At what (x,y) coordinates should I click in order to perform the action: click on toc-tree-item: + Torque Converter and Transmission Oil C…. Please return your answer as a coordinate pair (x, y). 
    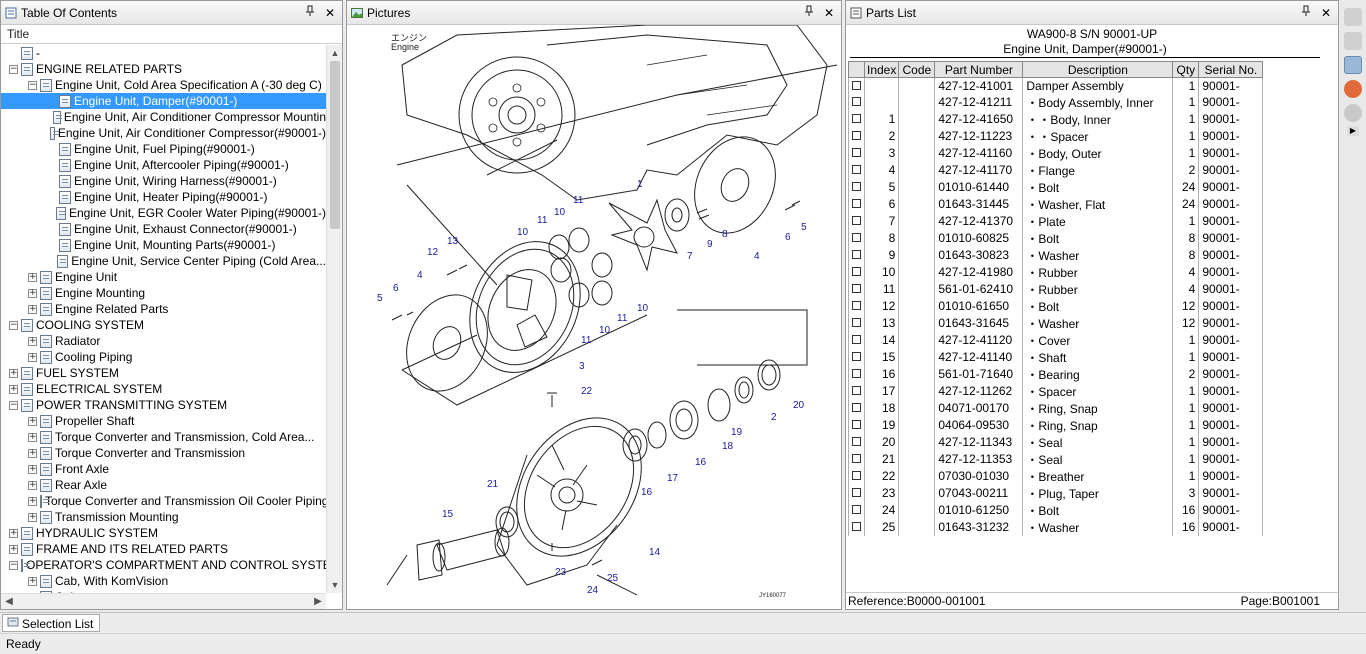
    Looking at the image, I should click on (163, 501).